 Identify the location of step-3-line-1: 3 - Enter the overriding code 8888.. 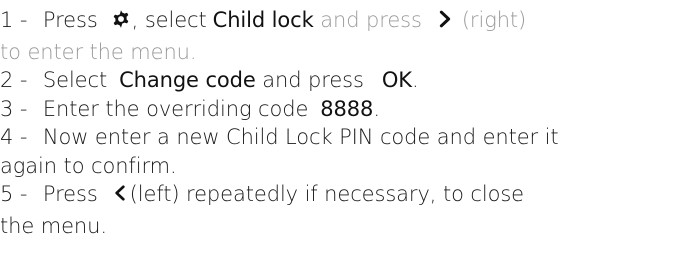
(345, 109).